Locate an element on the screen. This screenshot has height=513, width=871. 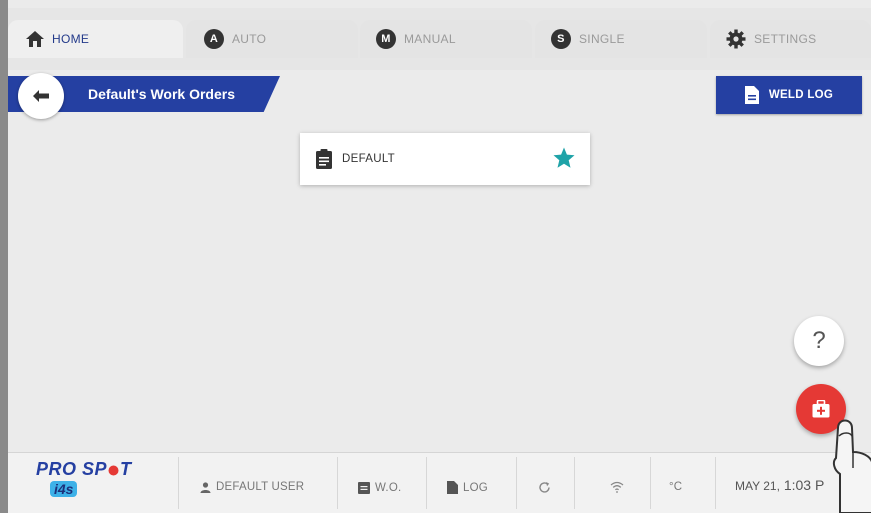
date-time: MAY 21, 1:03 P is located at coordinates (779, 485).